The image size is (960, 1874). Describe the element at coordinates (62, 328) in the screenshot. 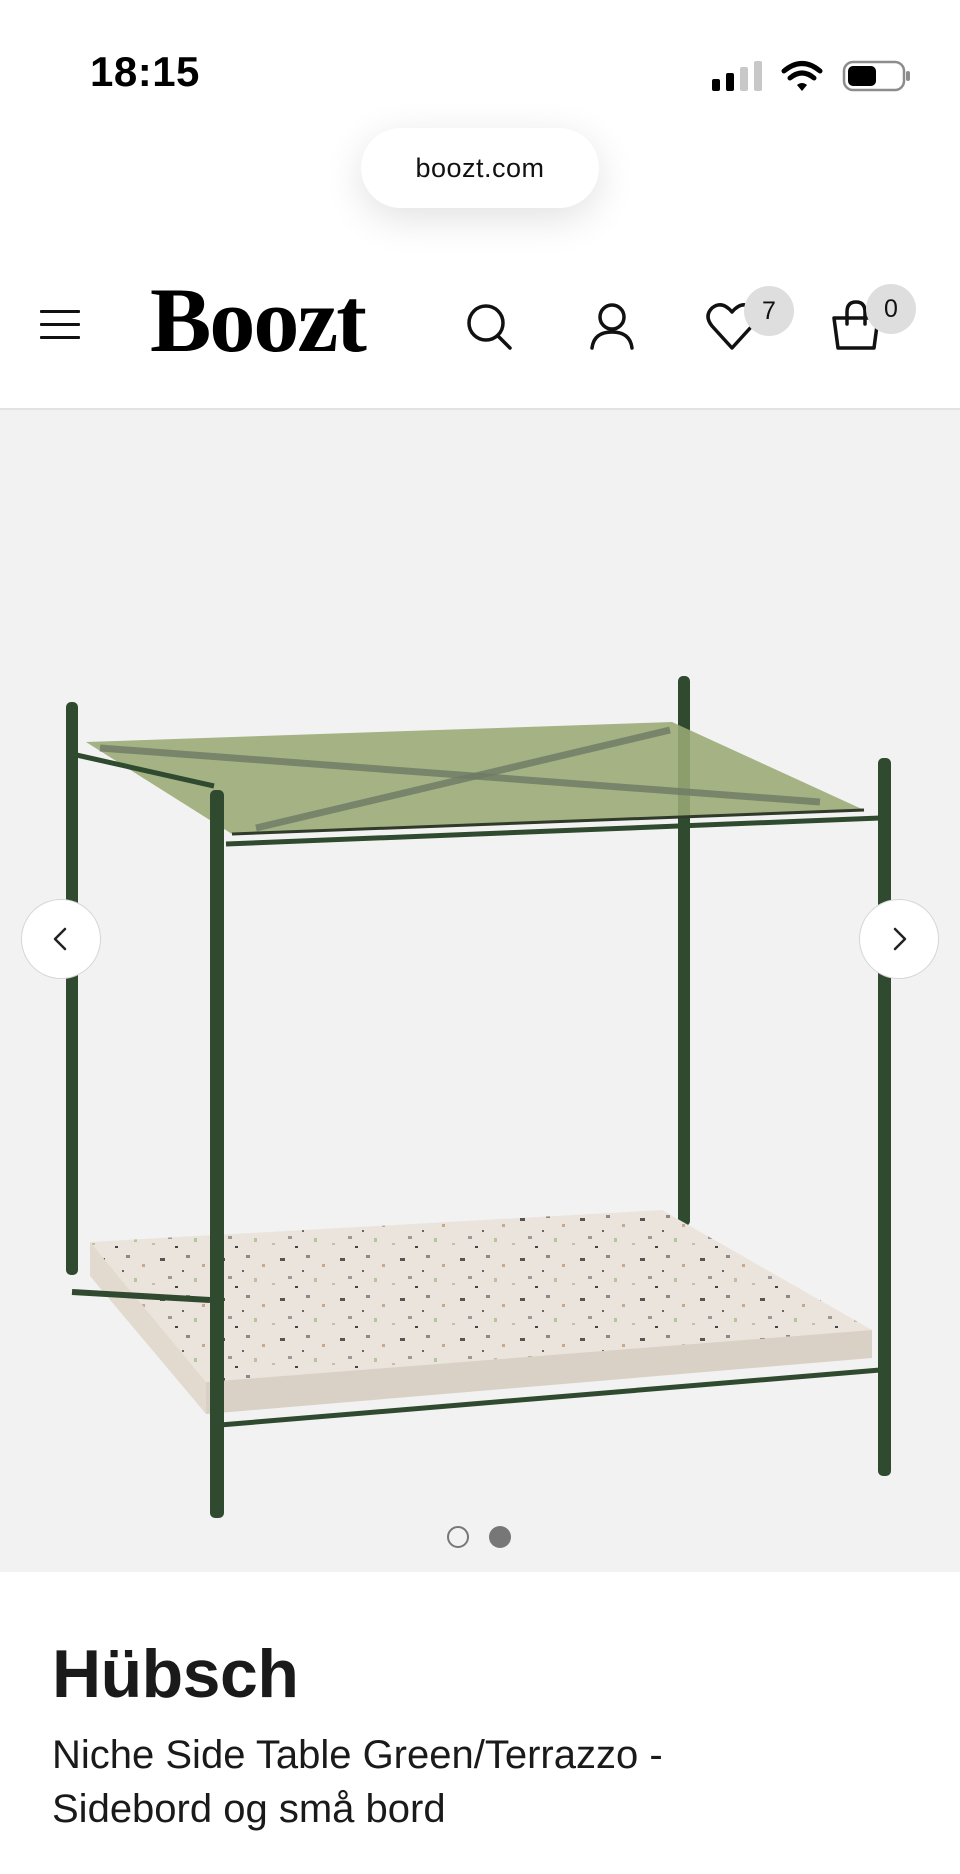

I see `menu-icon` at that location.